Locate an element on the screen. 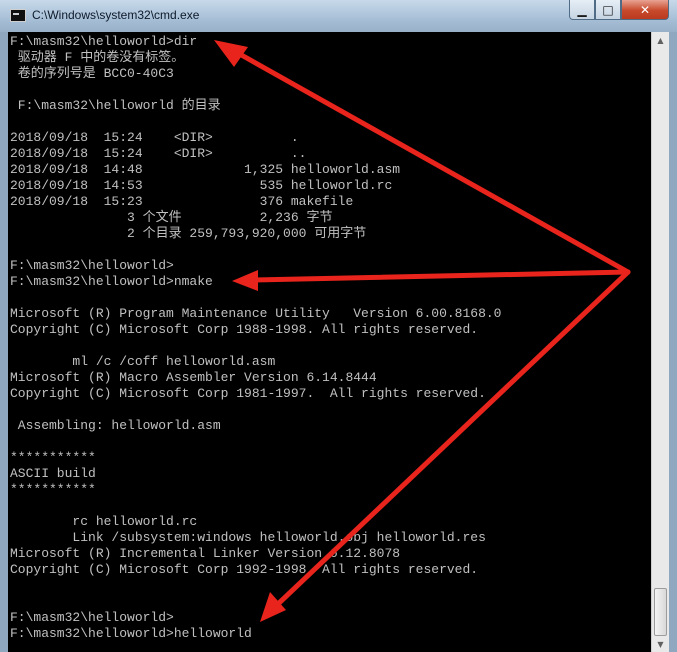 Image resolution: width=677 pixels, height=652 pixels. console-line: ml /c /coff helloworld.asm is located at coordinates (143, 361).